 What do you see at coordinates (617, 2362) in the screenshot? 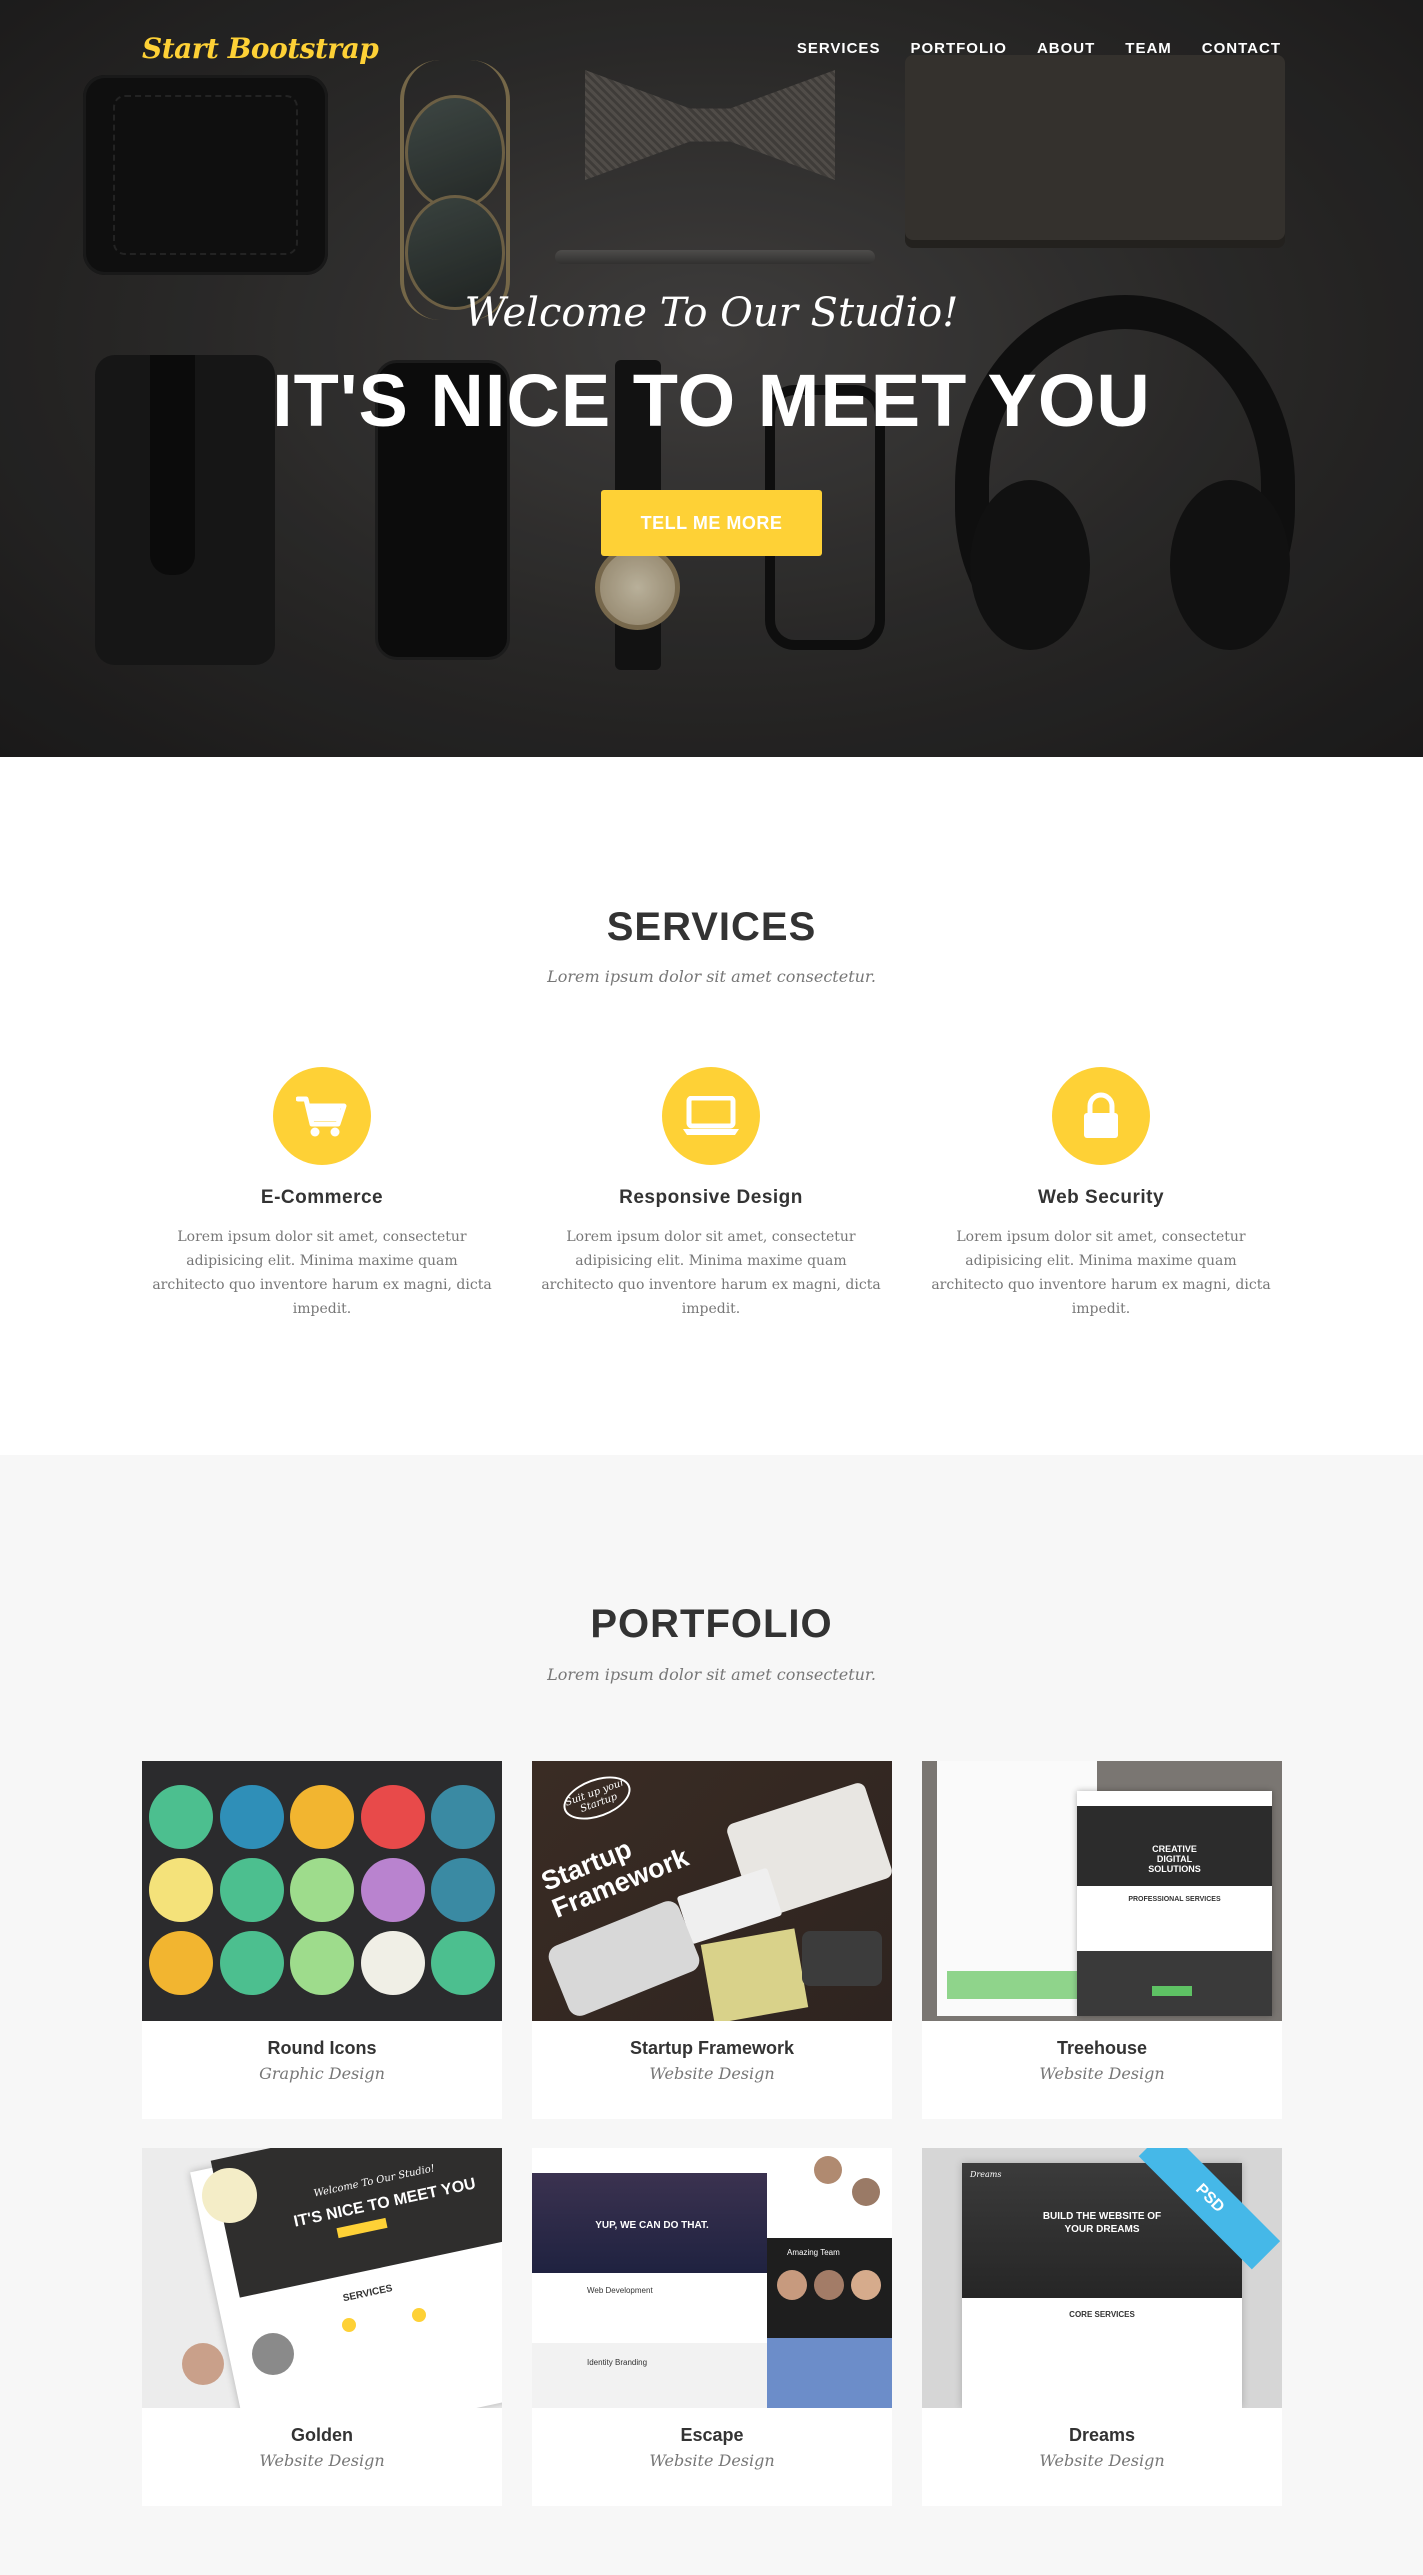
I see `thumbnail-subheading: Identity Branding` at bounding box center [617, 2362].